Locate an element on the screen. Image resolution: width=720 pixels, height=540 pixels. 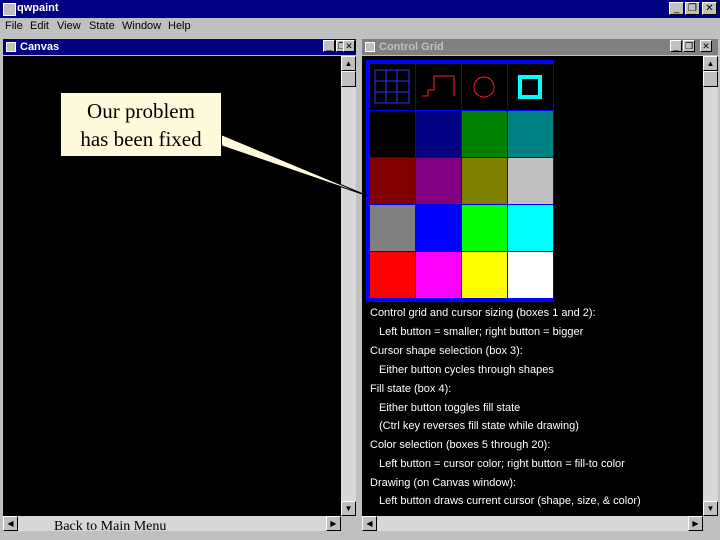
callout-line-1: Our problem is located at coordinates (141, 111).